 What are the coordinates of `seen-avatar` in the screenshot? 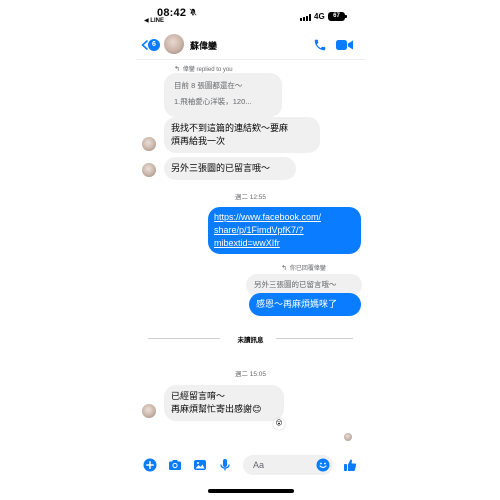 It's located at (348, 437).